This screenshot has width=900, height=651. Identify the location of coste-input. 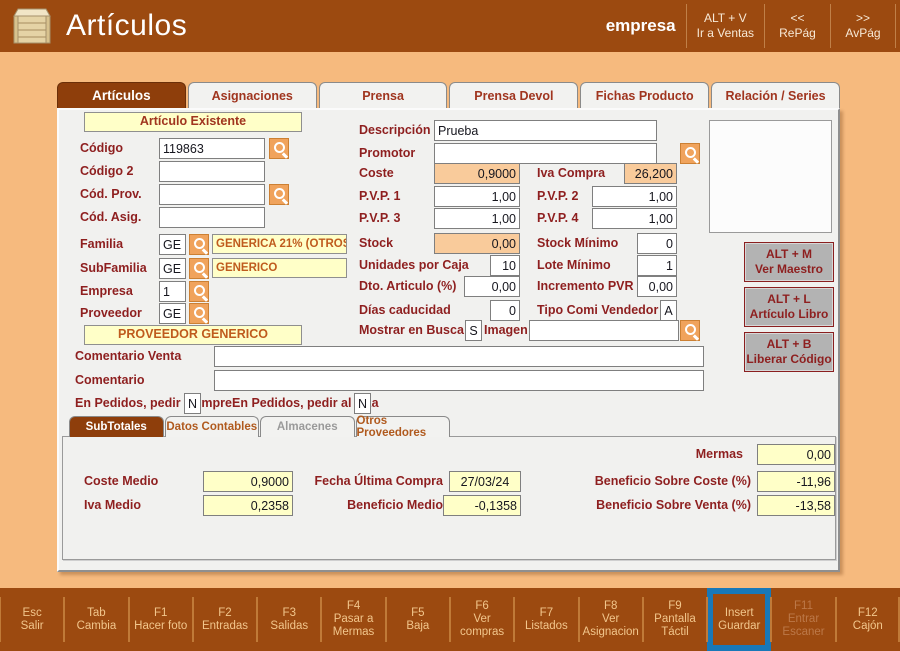
(477, 173).